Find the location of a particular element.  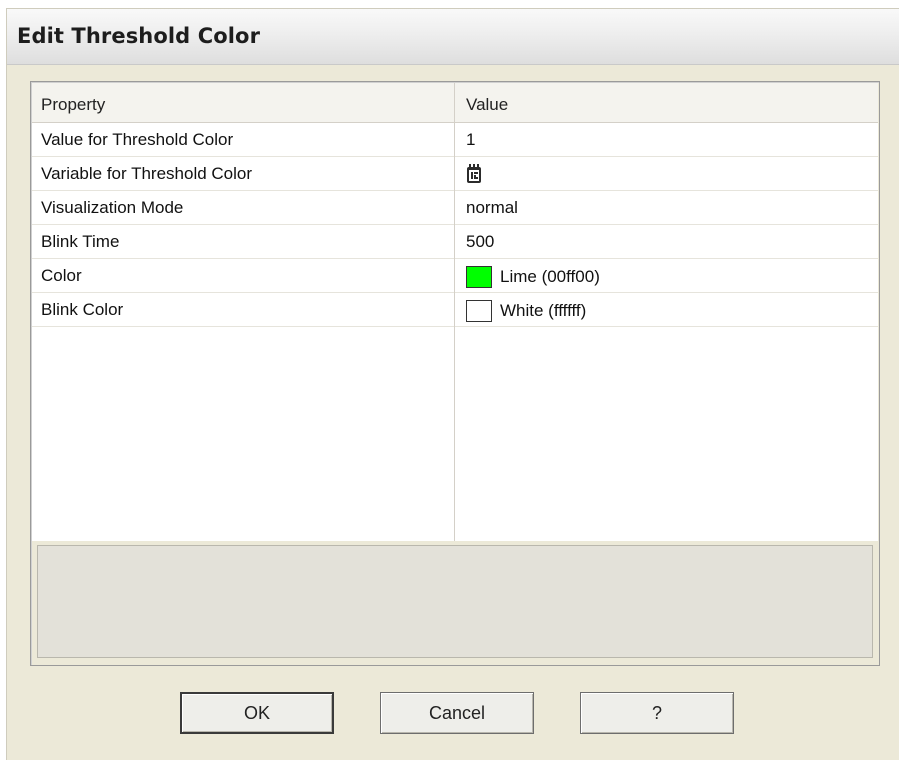

grid-header: Property Value is located at coordinates (455, 103).